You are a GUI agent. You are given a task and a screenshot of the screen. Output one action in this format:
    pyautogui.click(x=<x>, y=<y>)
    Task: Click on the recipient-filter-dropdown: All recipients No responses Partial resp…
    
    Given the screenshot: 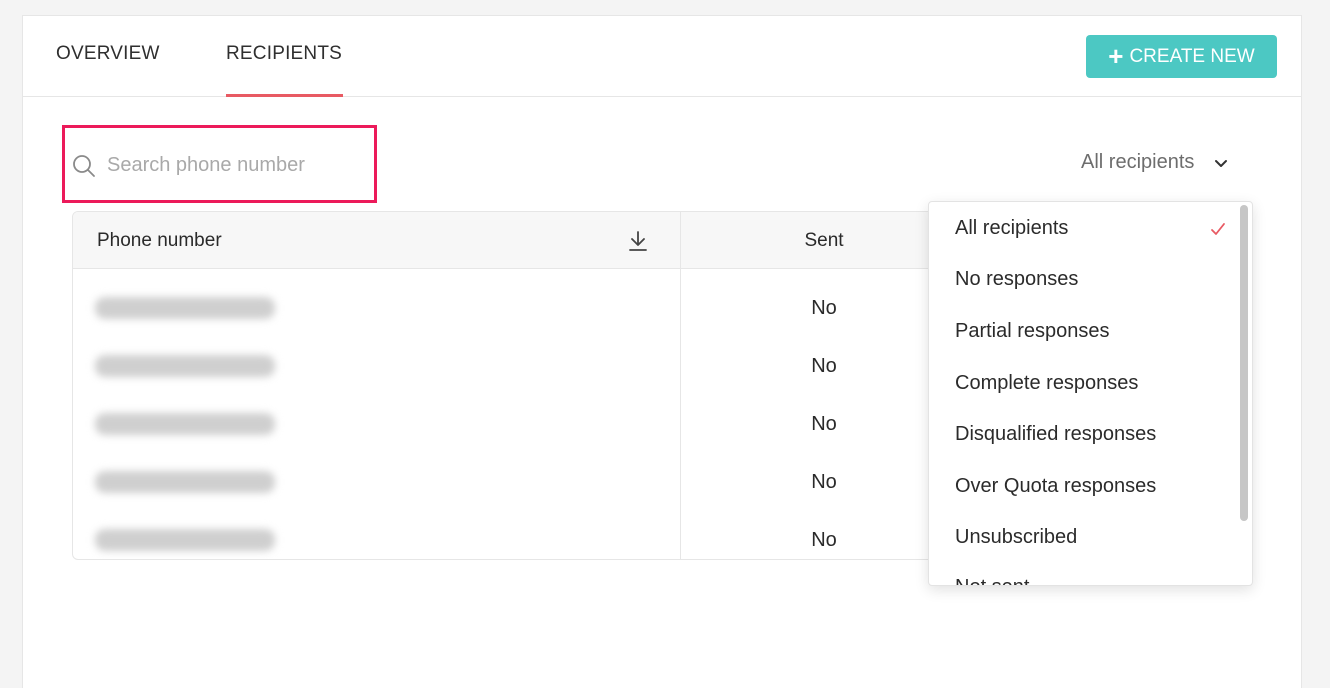 What is the action you would take?
    pyautogui.click(x=1090, y=393)
    